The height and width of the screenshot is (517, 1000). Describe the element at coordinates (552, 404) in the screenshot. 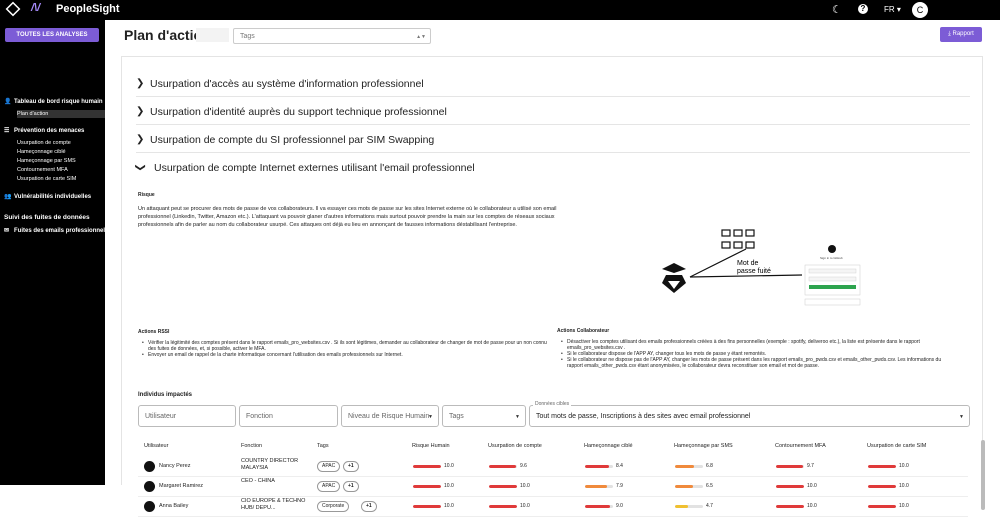

I see `target-data-label: Données cibles` at that location.